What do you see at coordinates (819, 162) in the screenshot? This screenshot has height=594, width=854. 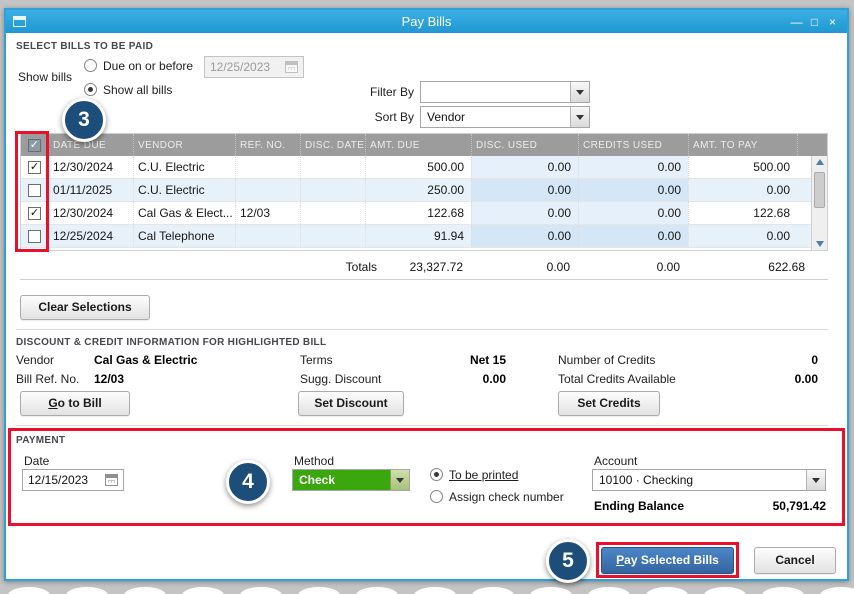 I see `scroll-up-icon` at bounding box center [819, 162].